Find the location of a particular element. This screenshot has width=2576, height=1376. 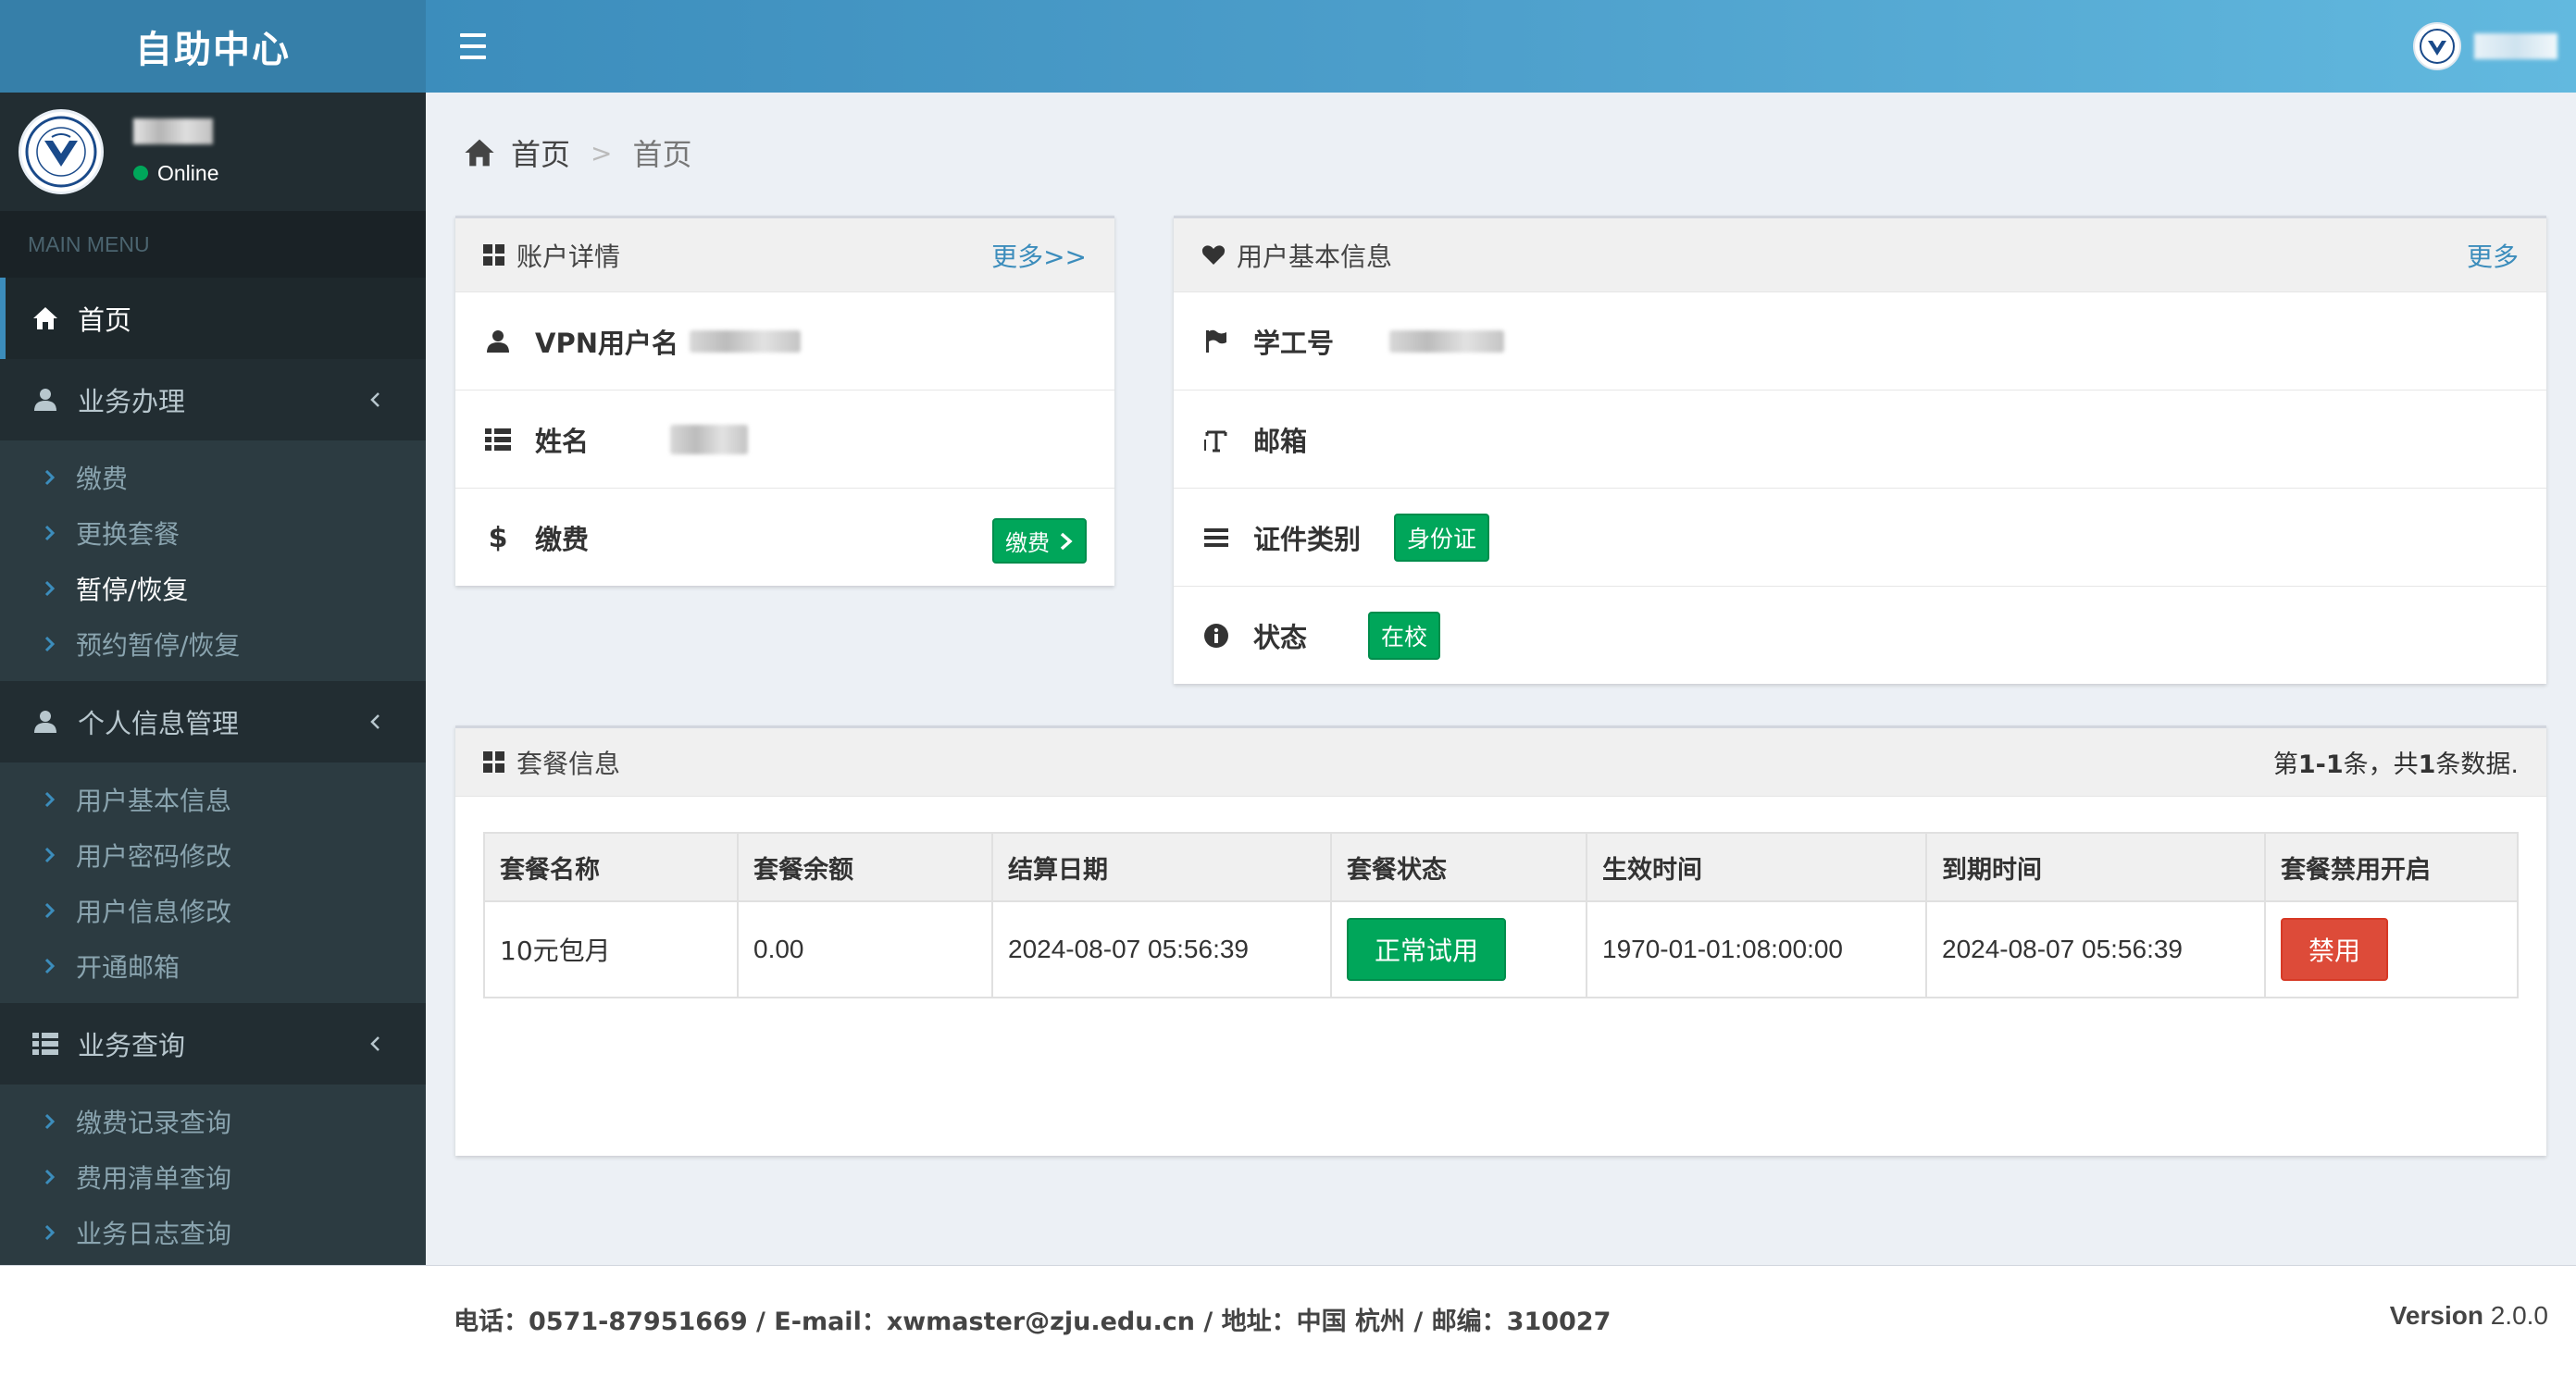

breadcrumb-current: 首页 is located at coordinates (662, 154).